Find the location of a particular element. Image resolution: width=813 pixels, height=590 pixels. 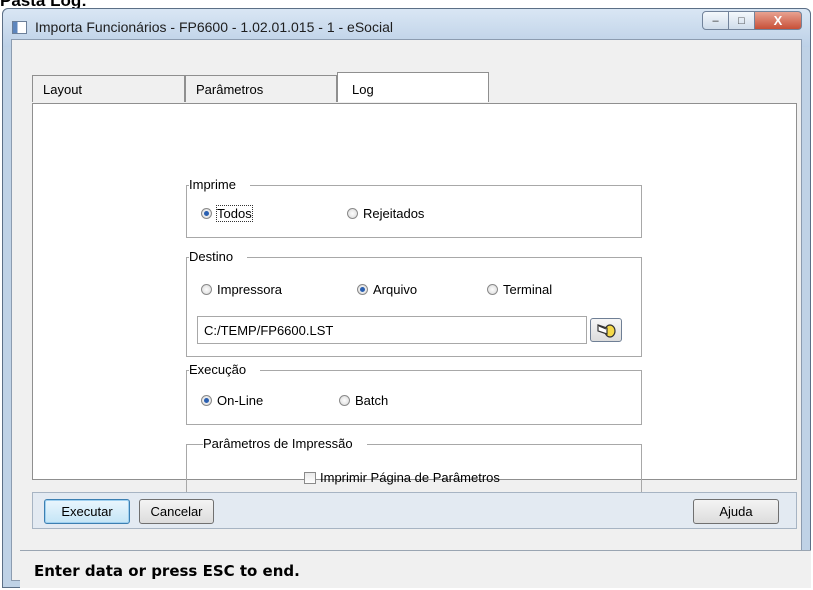

browse-file-button is located at coordinates (606, 330).